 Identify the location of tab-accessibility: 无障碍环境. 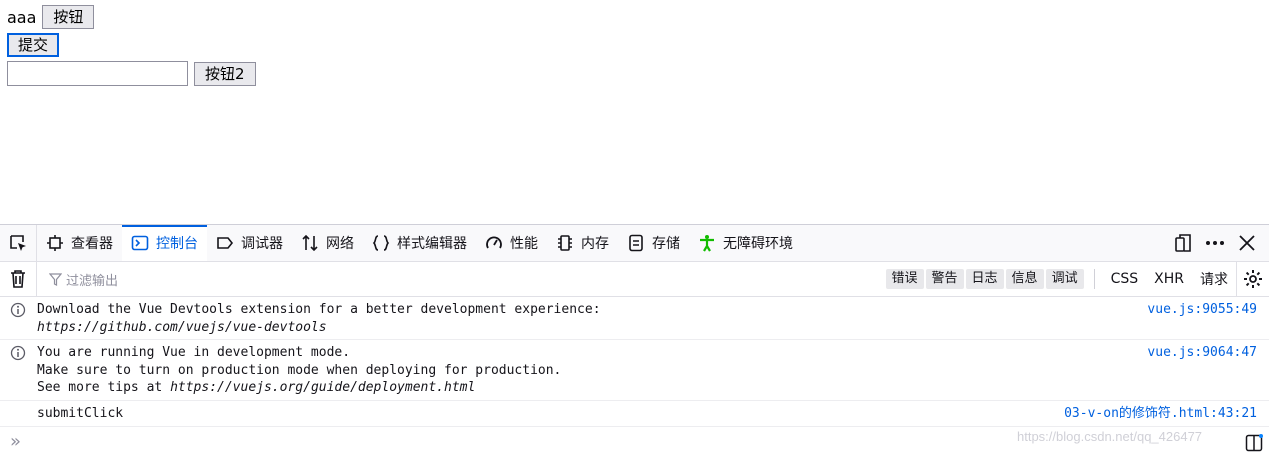
(745, 243).